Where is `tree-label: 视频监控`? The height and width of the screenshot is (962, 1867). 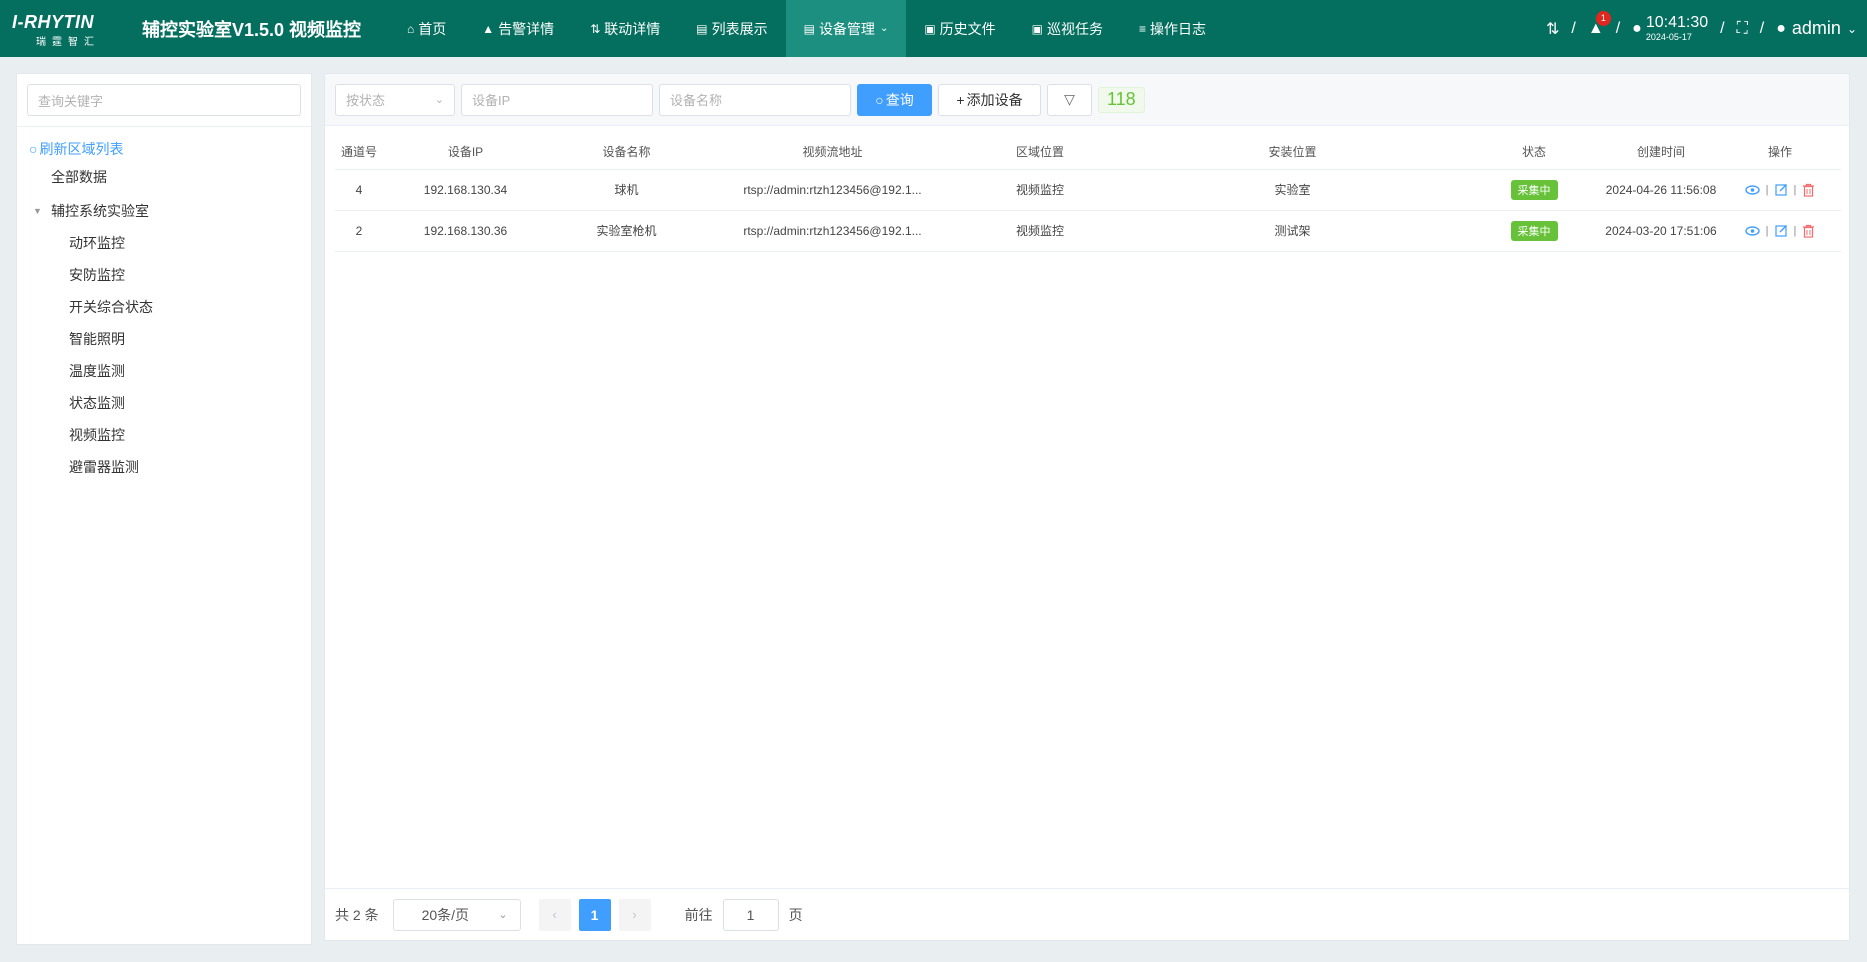 tree-label: 视频监控 is located at coordinates (97, 435).